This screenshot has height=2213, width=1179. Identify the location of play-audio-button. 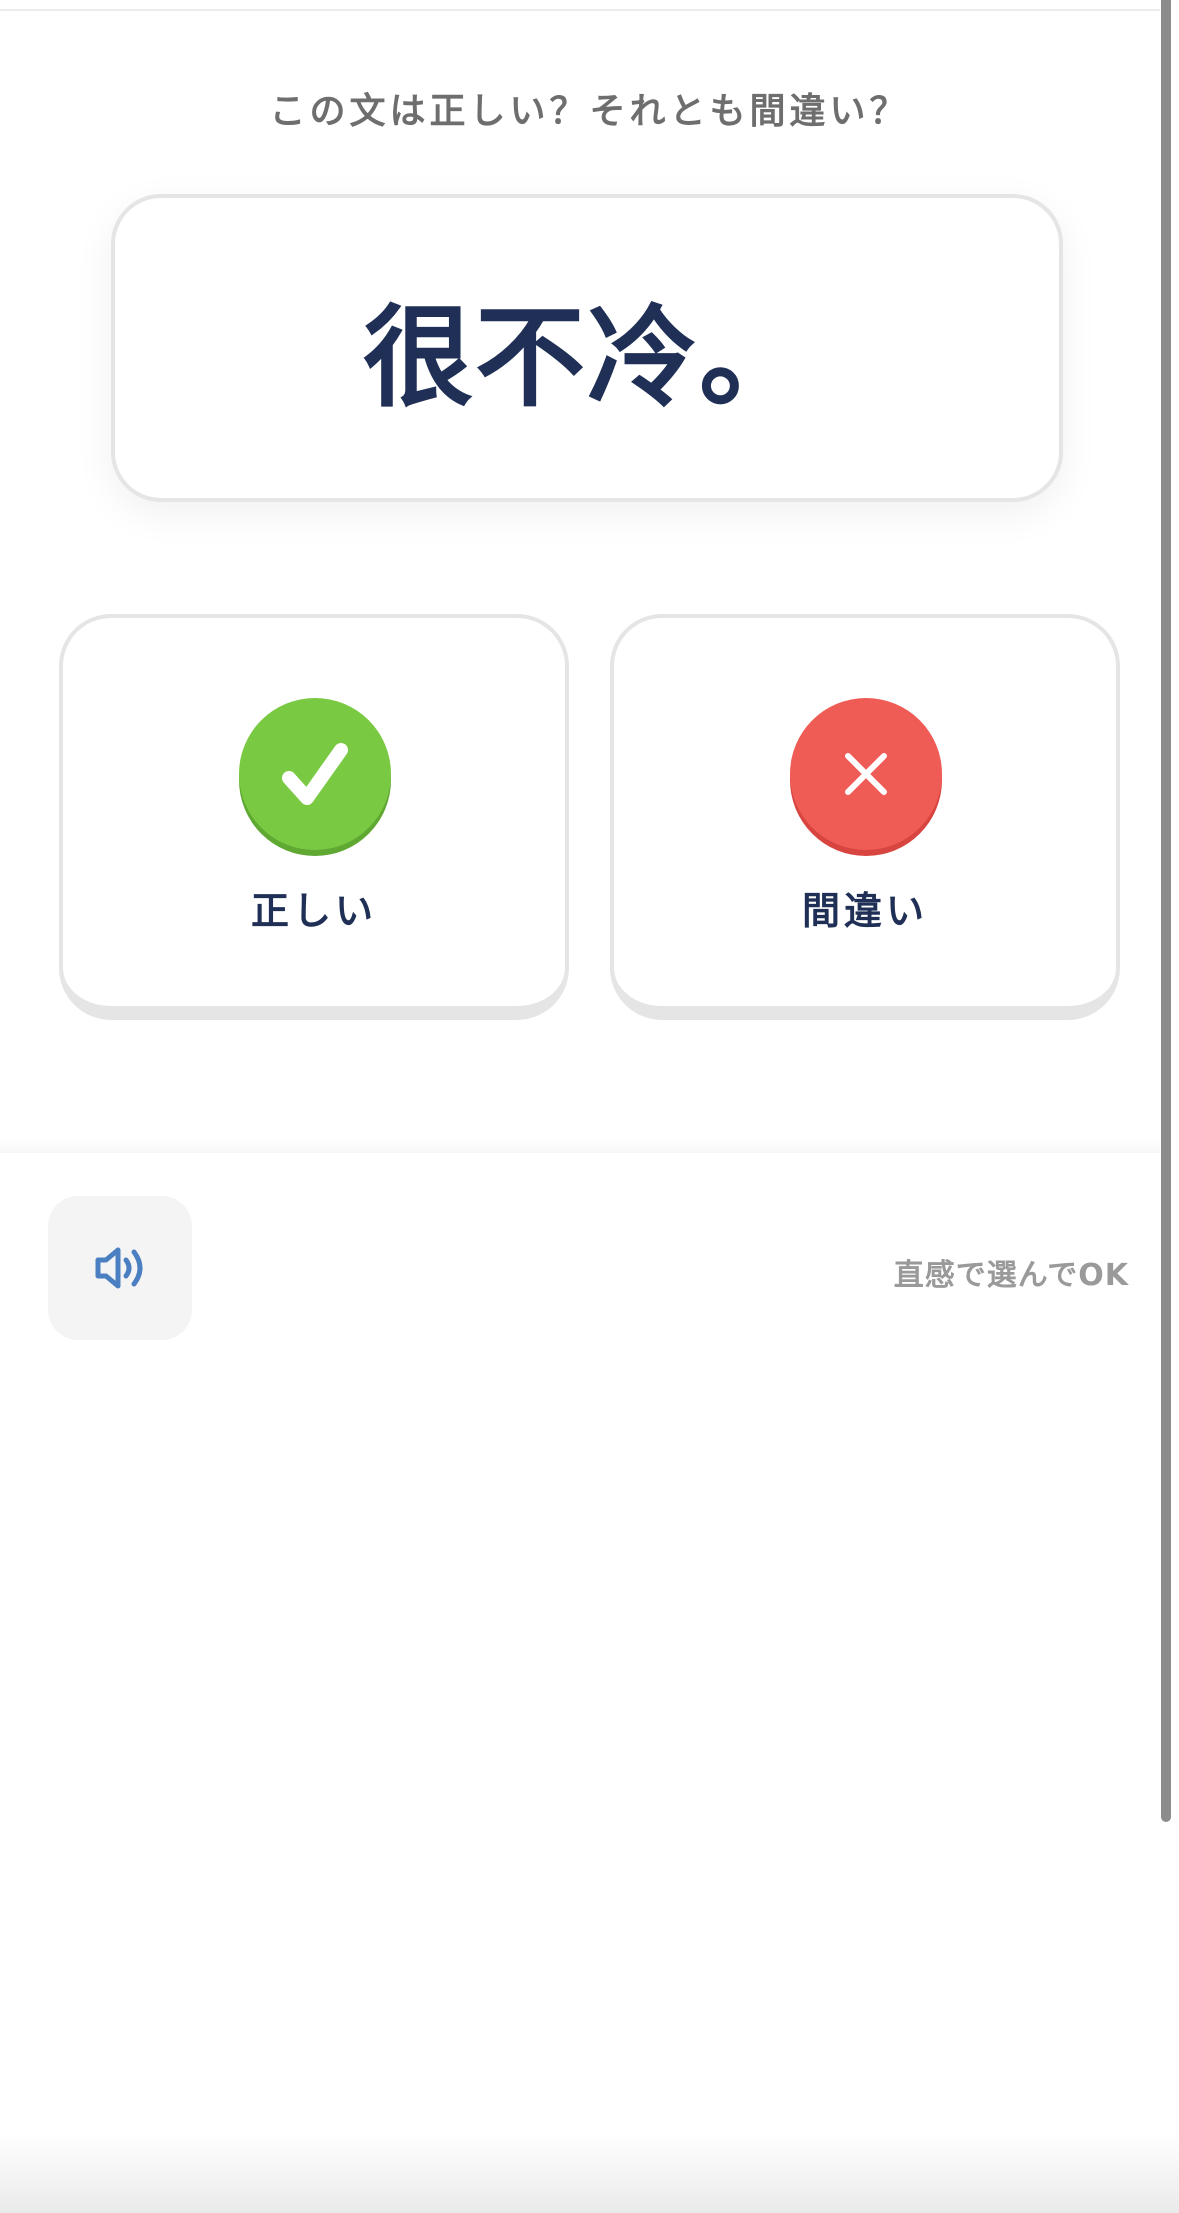
(120, 1268).